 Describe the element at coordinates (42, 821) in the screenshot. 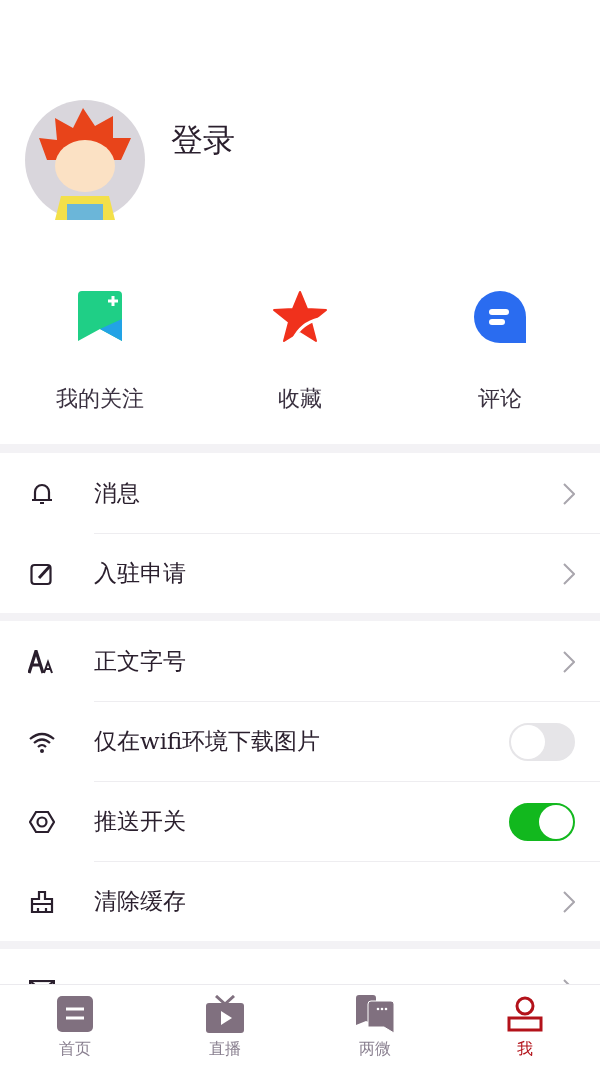

I see `hexagon-icon` at that location.